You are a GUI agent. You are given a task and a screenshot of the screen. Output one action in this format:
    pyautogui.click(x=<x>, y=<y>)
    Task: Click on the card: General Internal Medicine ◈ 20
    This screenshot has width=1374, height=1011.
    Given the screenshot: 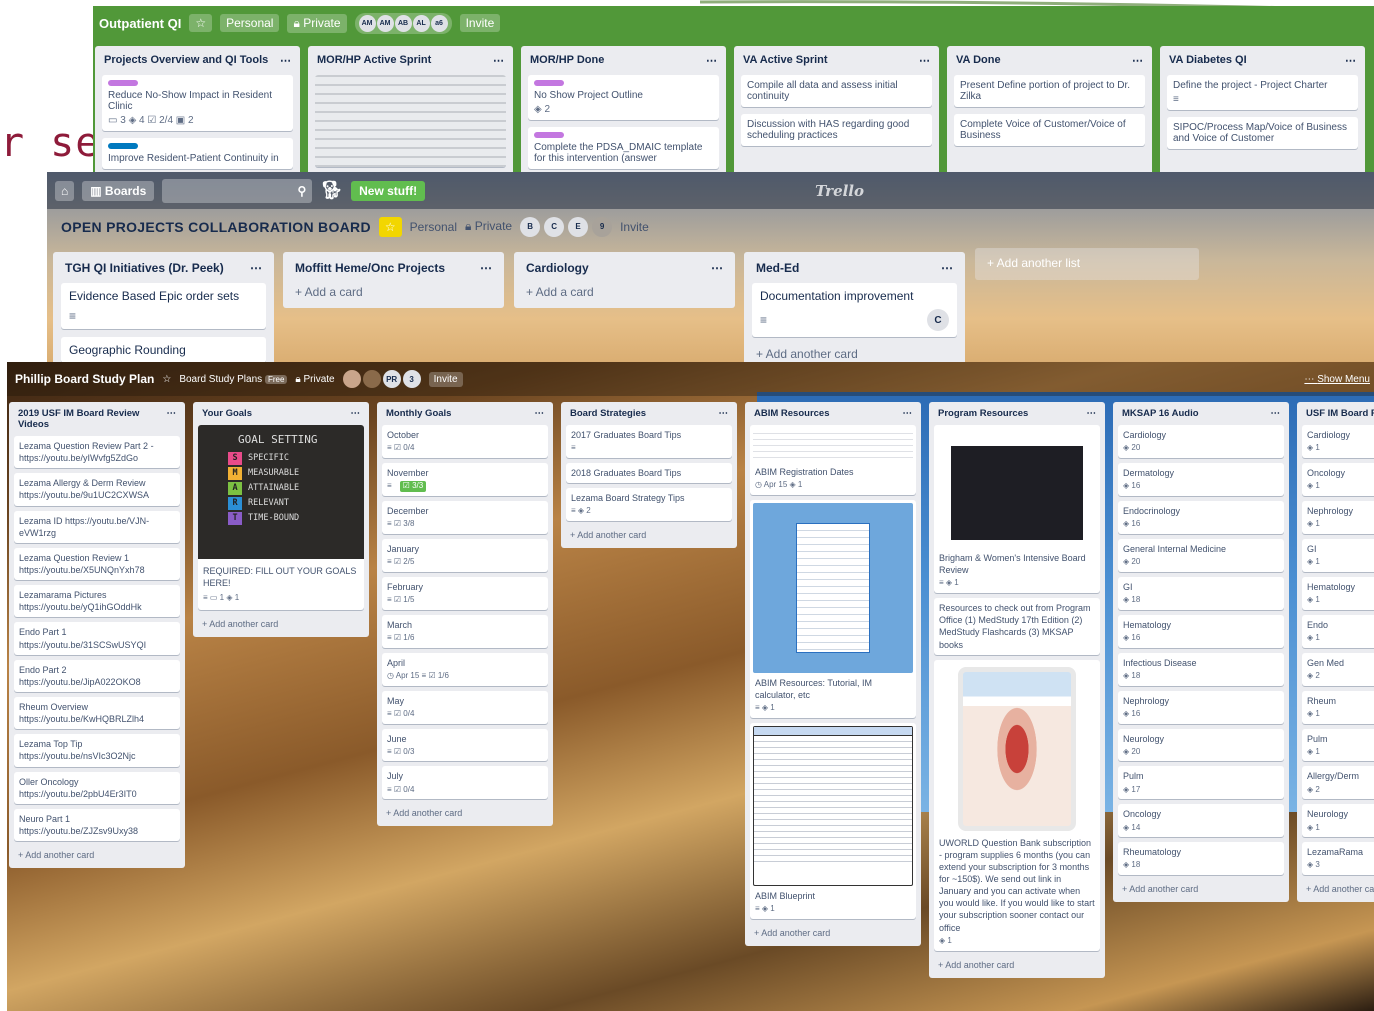 What is the action you would take?
    pyautogui.click(x=1201, y=555)
    